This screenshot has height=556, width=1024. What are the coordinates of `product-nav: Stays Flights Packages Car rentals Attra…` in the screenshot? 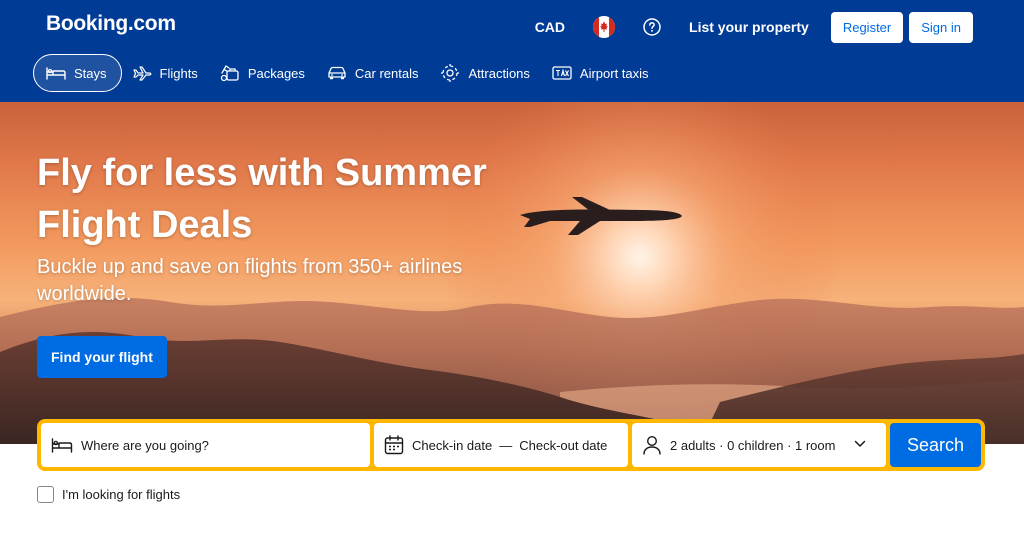 It's located at (348, 73).